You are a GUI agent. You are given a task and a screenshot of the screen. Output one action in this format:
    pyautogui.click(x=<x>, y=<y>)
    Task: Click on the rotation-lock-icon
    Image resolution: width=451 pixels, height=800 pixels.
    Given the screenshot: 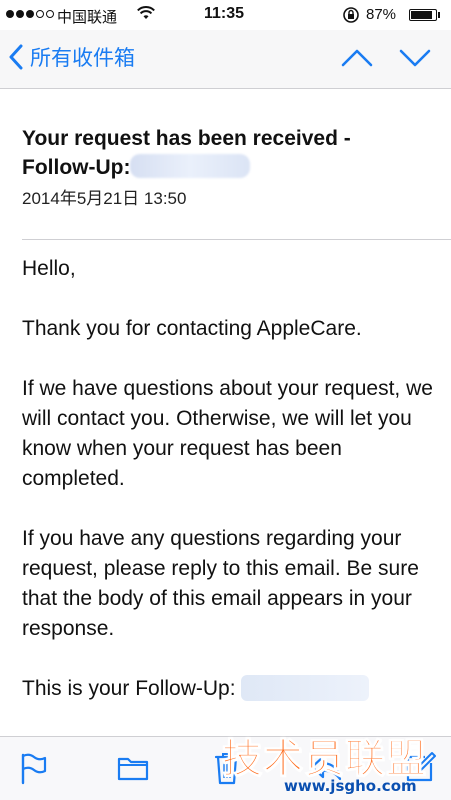 What is the action you would take?
    pyautogui.click(x=351, y=17)
    